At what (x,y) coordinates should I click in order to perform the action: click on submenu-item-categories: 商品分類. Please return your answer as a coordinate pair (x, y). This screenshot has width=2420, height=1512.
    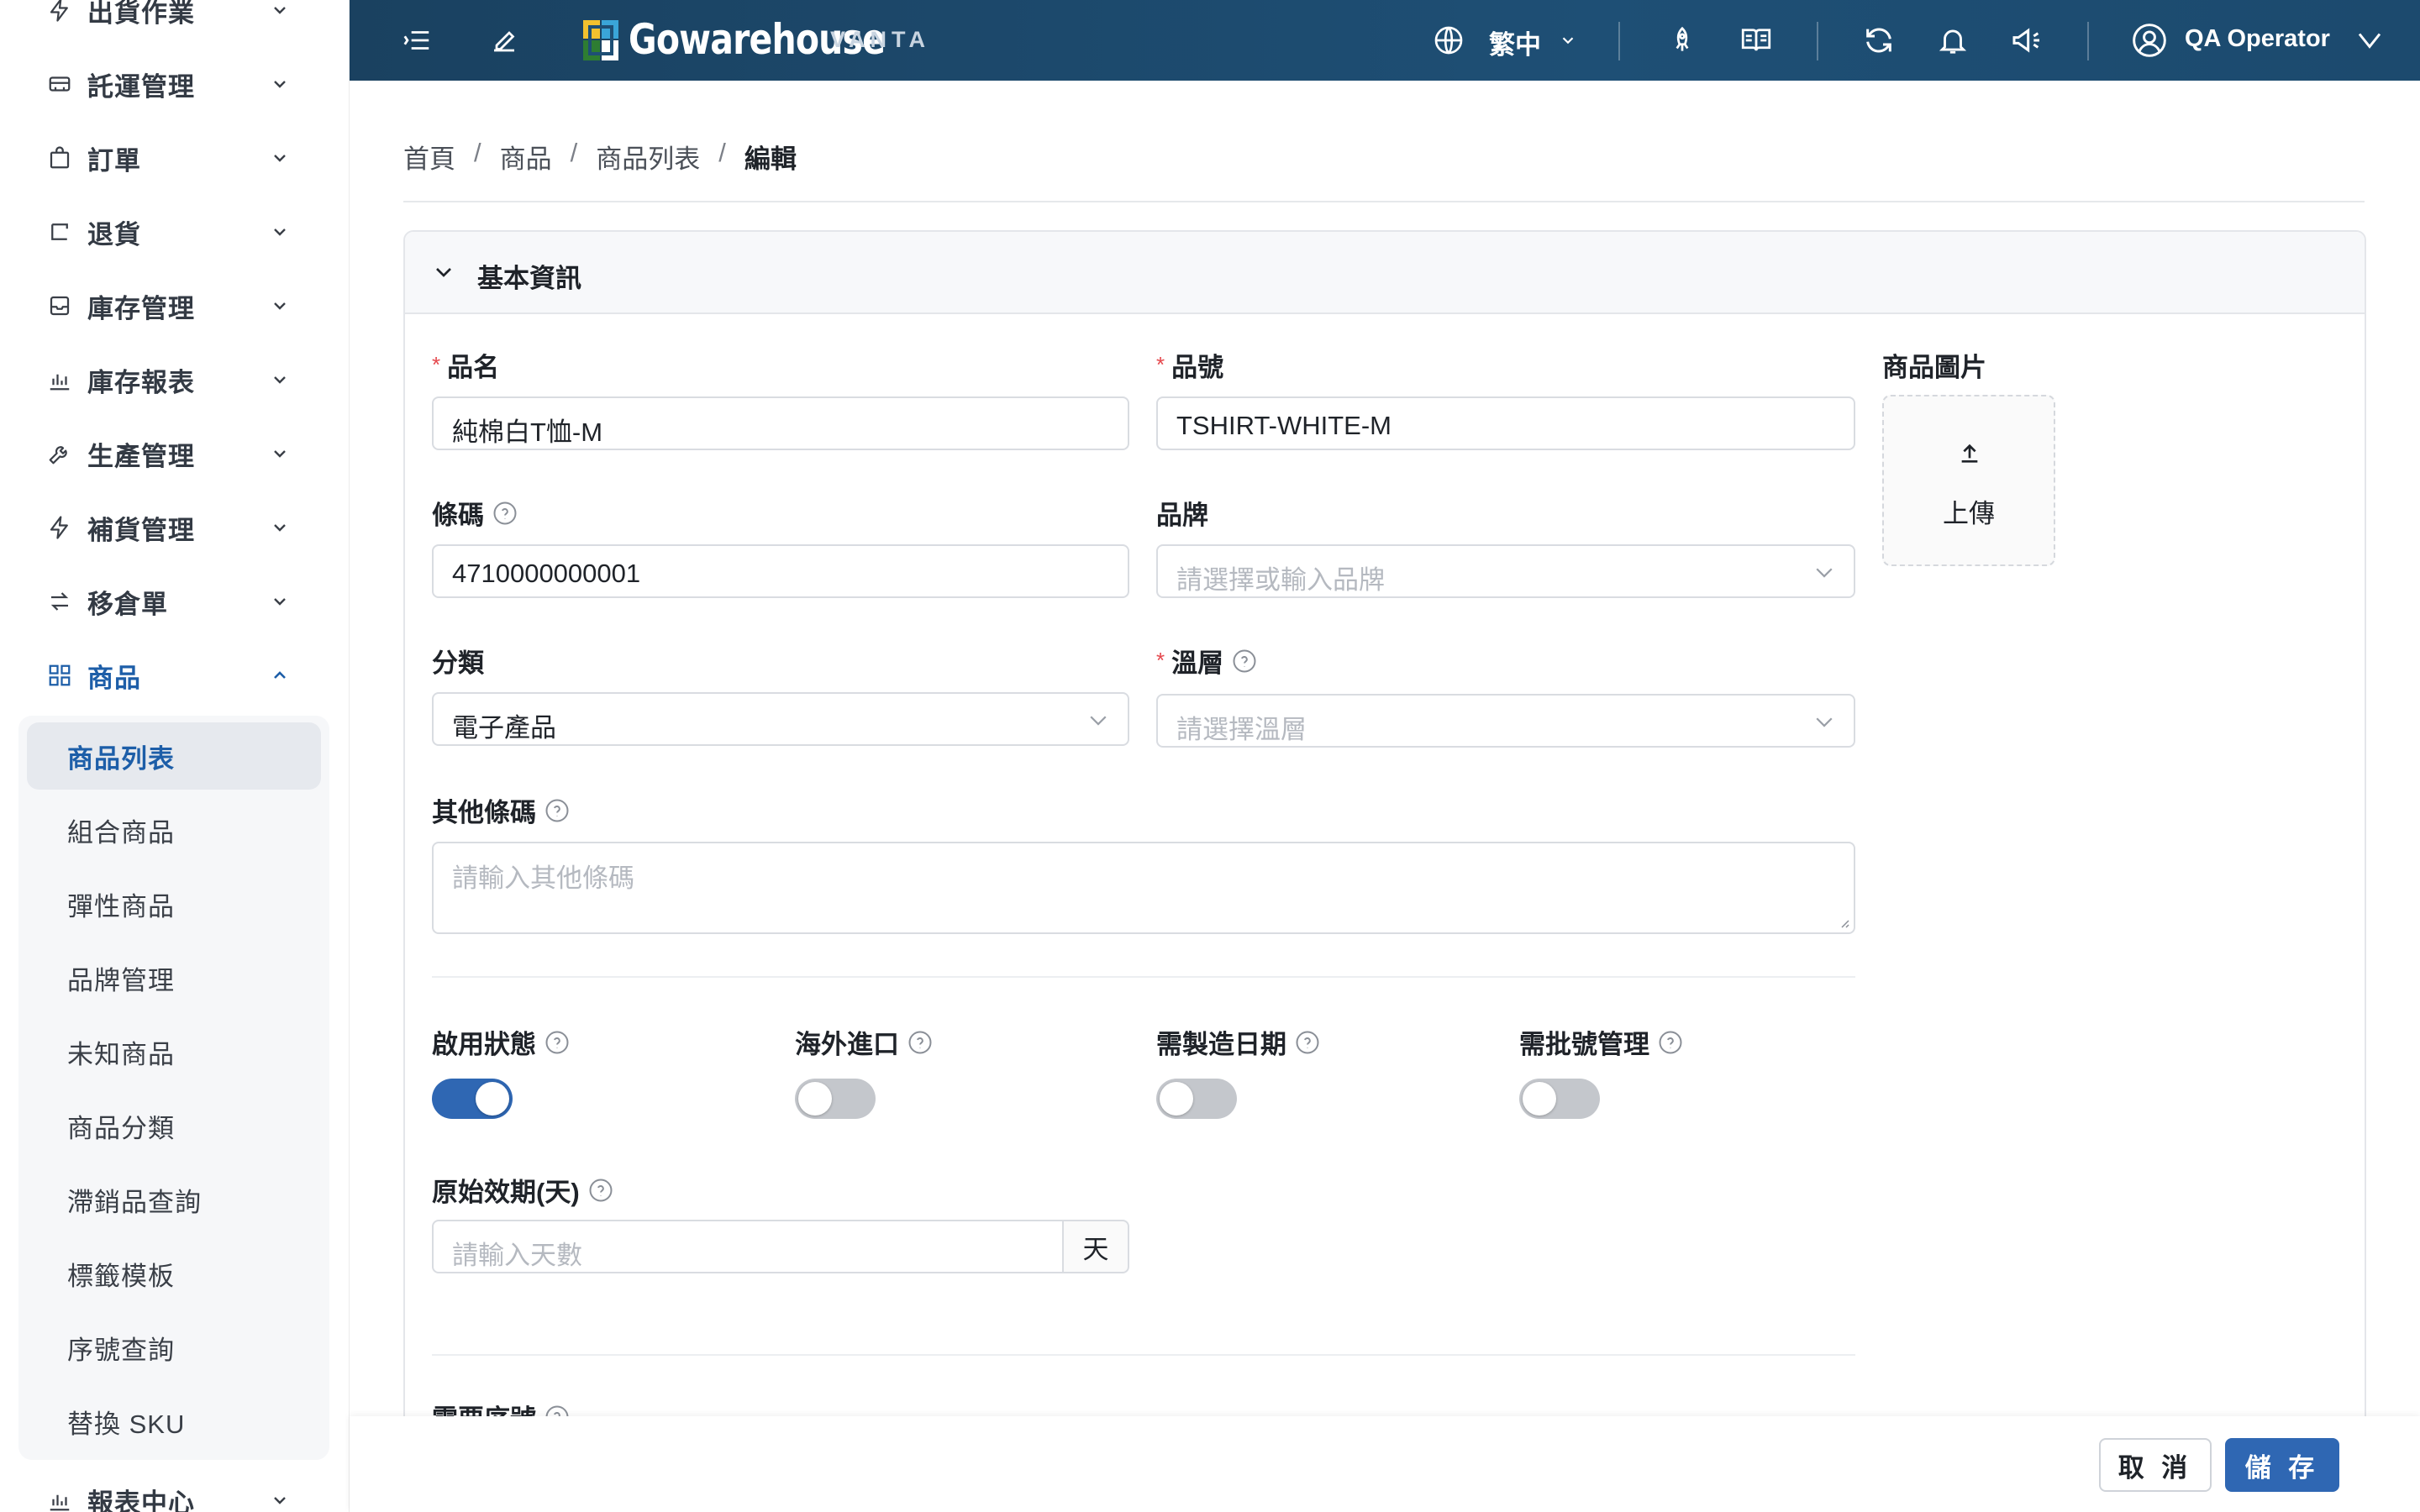
    Looking at the image, I should click on (174, 1125).